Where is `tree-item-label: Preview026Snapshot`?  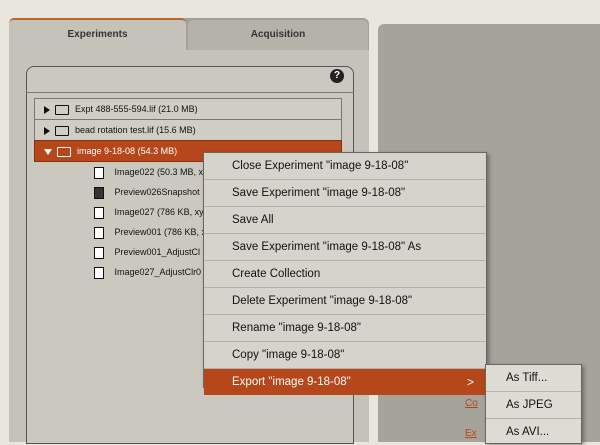 tree-item-label: Preview026Snapshot is located at coordinates (157, 192).